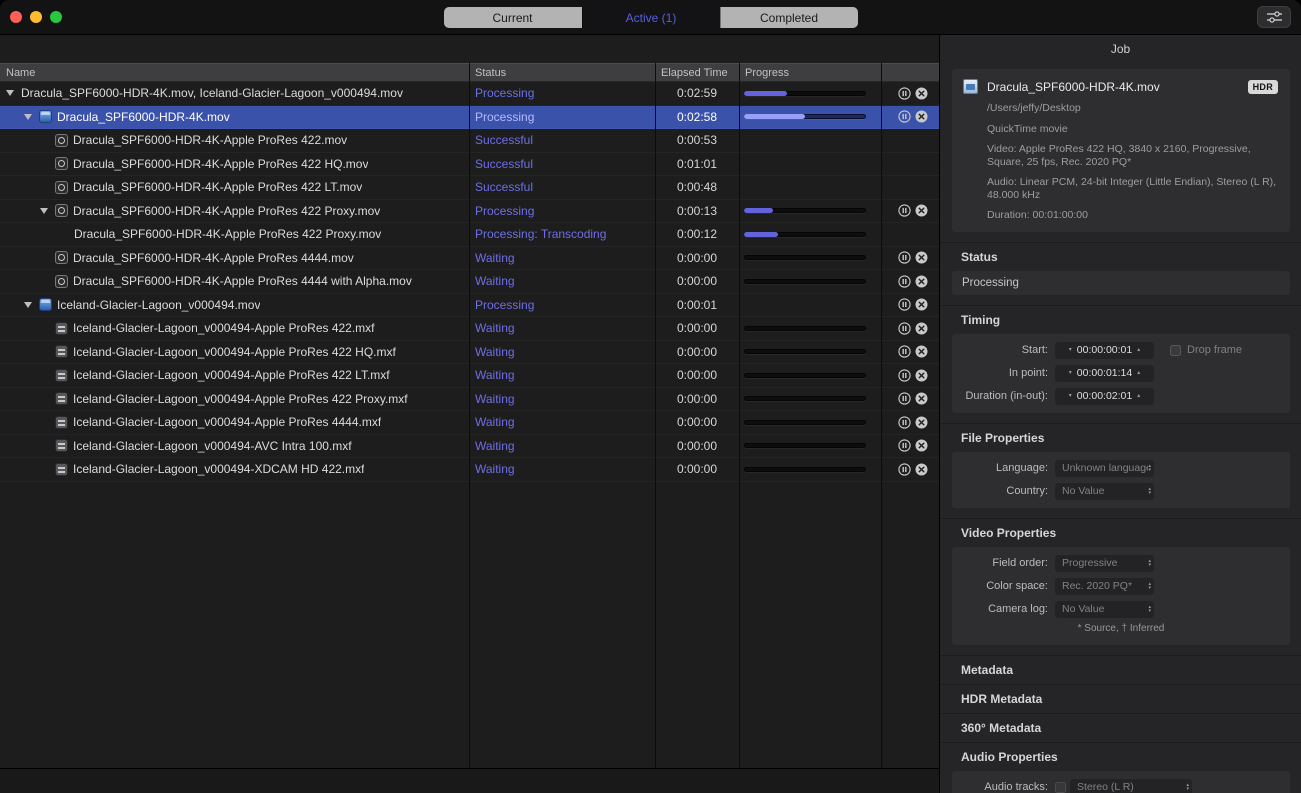 This screenshot has width=1301, height=793. Describe the element at coordinates (1131, 785) in the screenshot. I see `dropdown: Stereo (L R) ▴ ▾` at that location.